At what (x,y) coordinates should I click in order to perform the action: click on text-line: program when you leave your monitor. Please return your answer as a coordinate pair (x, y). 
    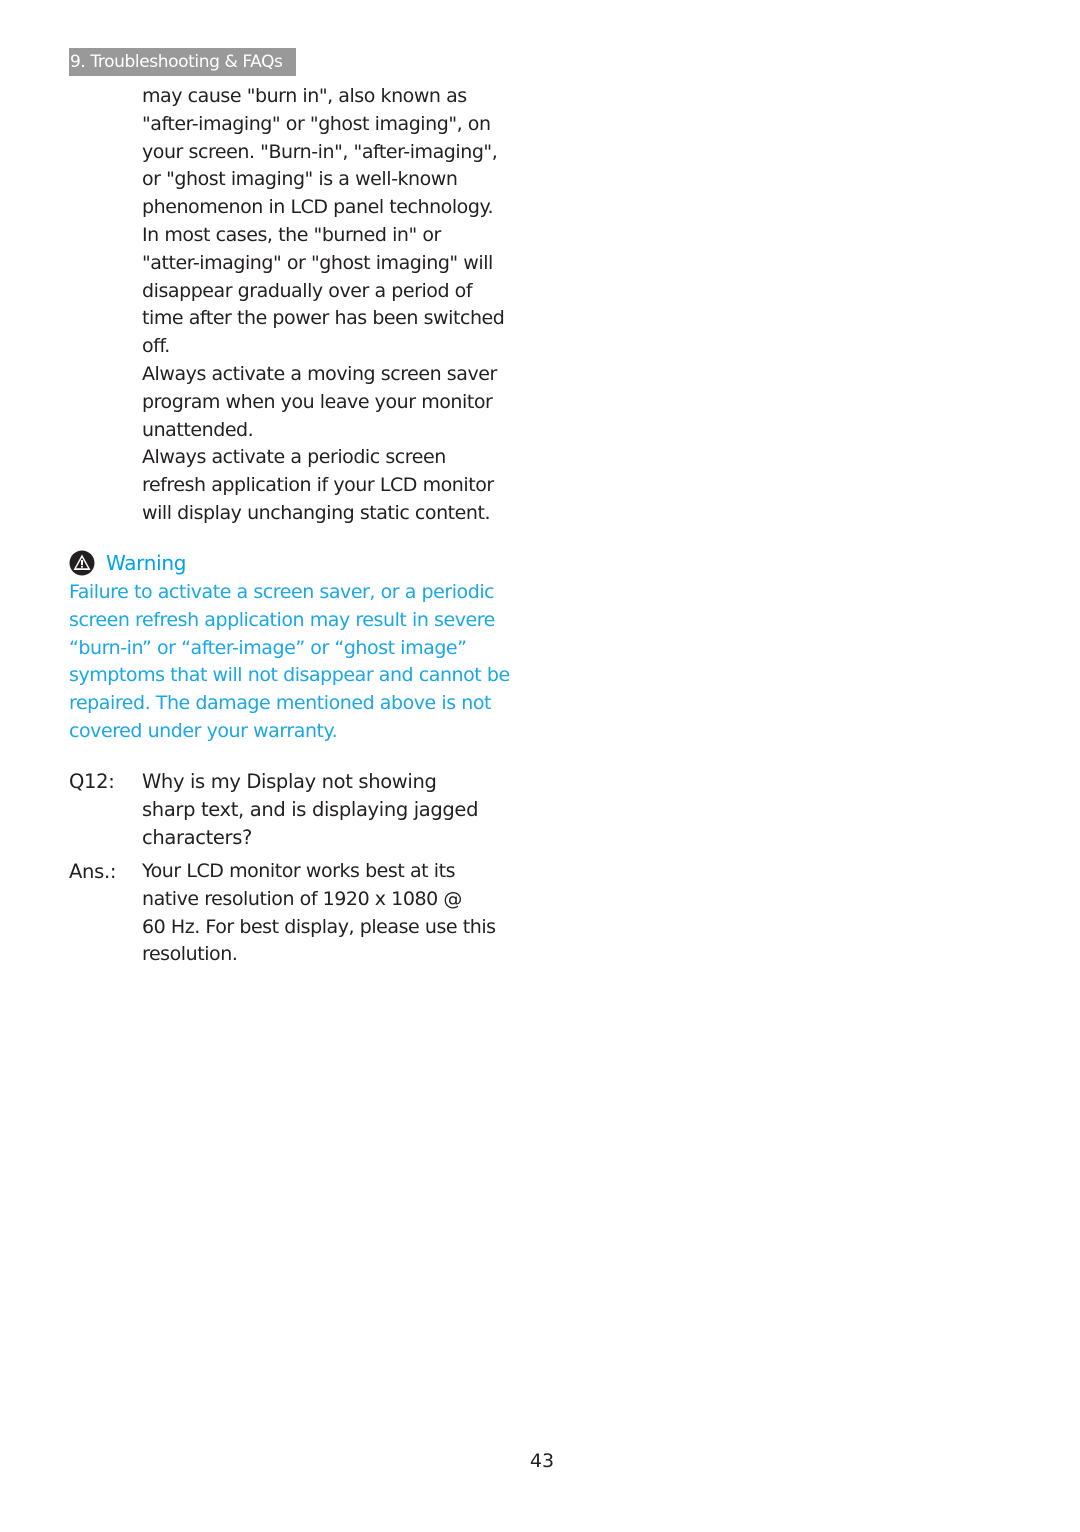
    Looking at the image, I should click on (317, 401).